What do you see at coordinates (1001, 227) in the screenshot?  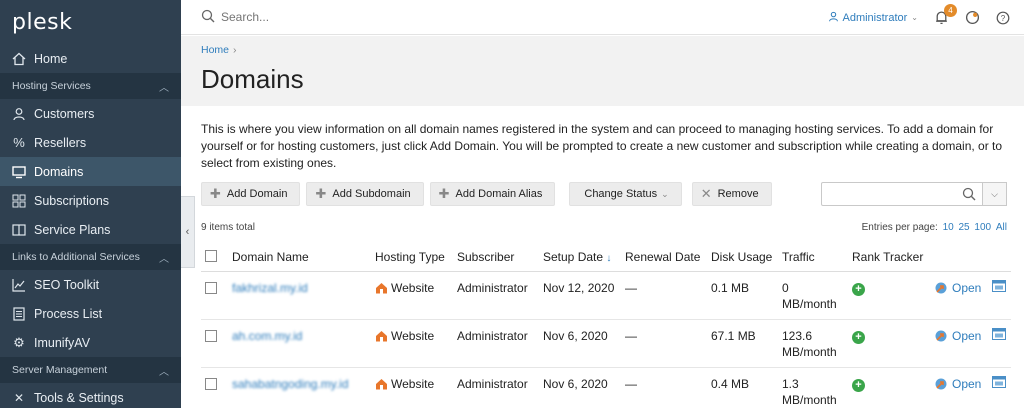 I see `per-page-all: All` at bounding box center [1001, 227].